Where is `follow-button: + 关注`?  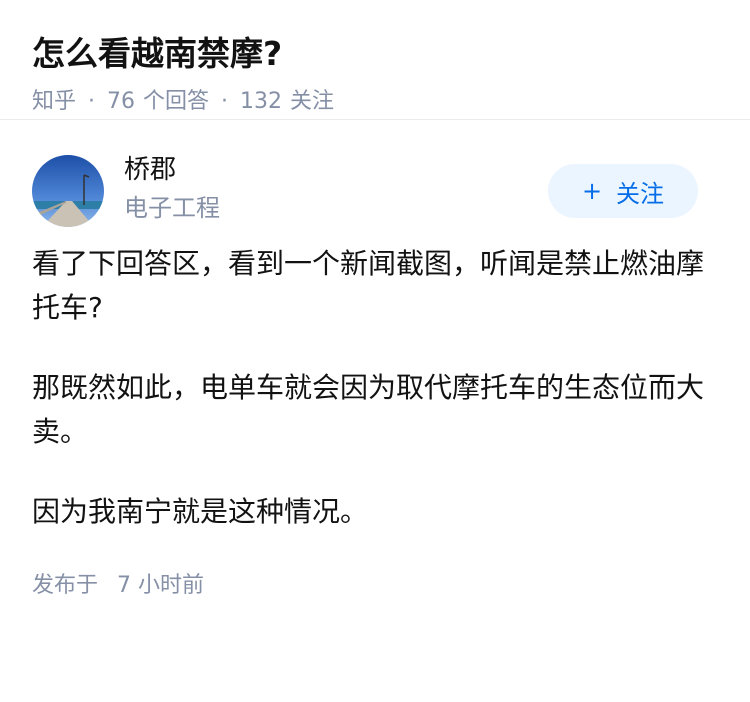
follow-button: + 关注 is located at coordinates (623, 191).